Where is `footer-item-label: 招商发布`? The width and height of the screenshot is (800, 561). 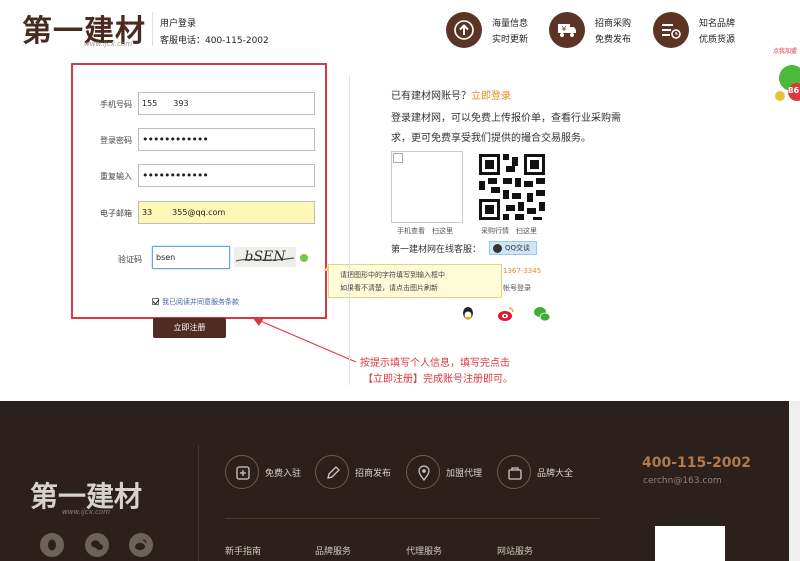
footer-item-label: 招商发布 is located at coordinates (373, 474).